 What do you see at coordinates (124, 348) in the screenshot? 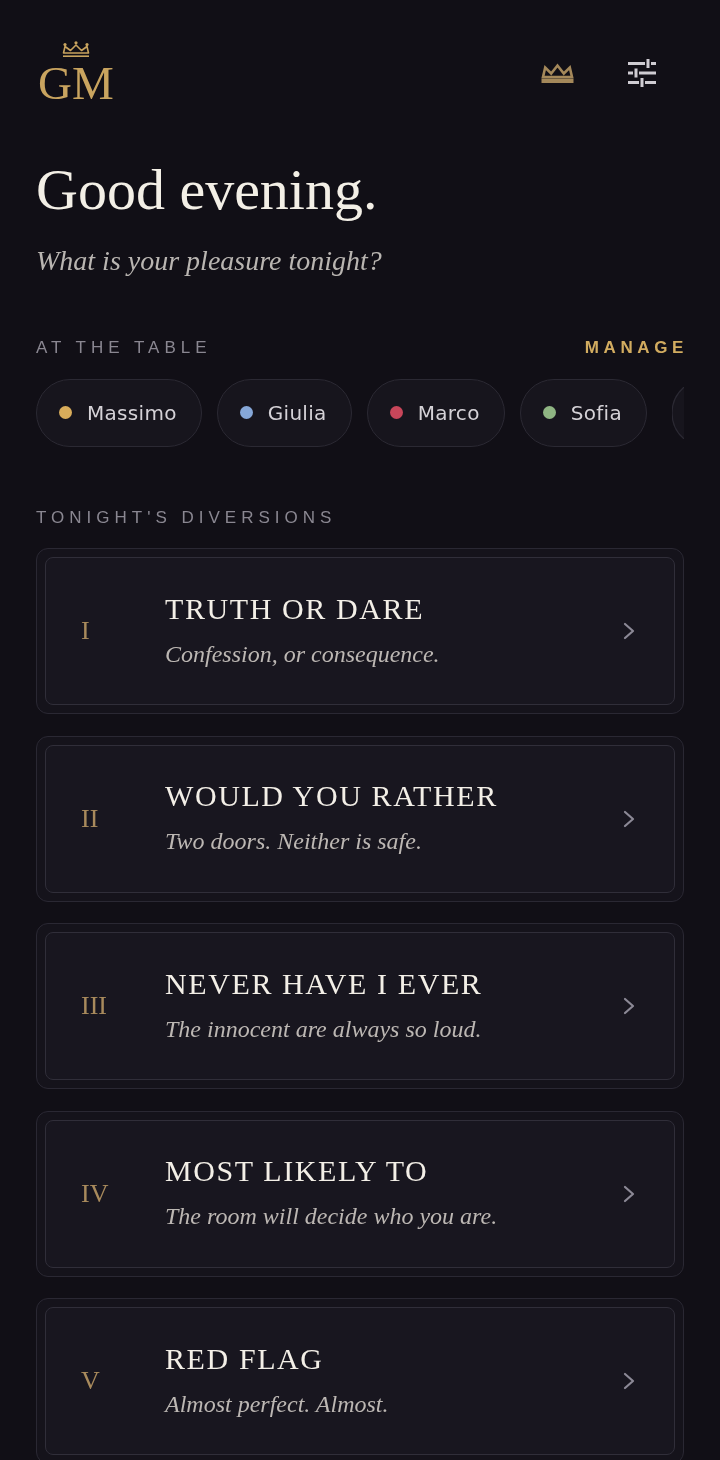
I see `section-label: AT THE TABLE` at bounding box center [124, 348].